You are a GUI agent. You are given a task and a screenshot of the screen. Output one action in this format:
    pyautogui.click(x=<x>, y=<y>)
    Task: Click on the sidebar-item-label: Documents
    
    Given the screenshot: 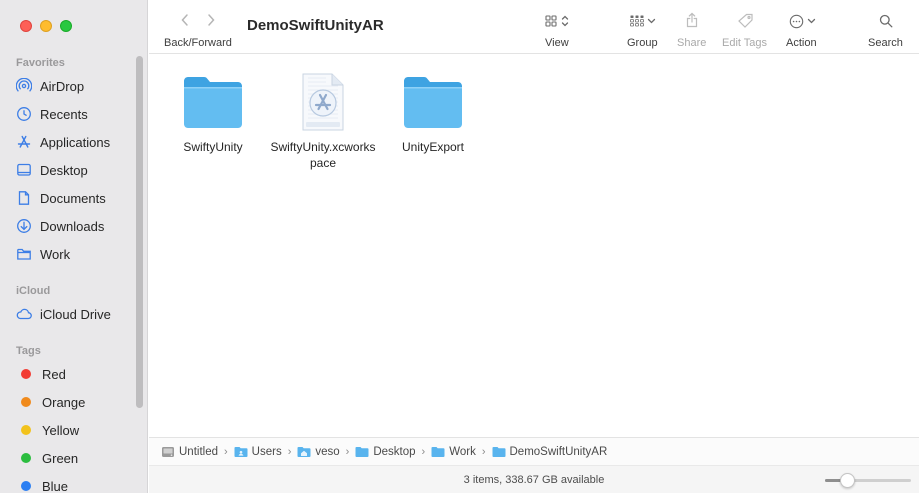 What is the action you would take?
    pyautogui.click(x=73, y=198)
    